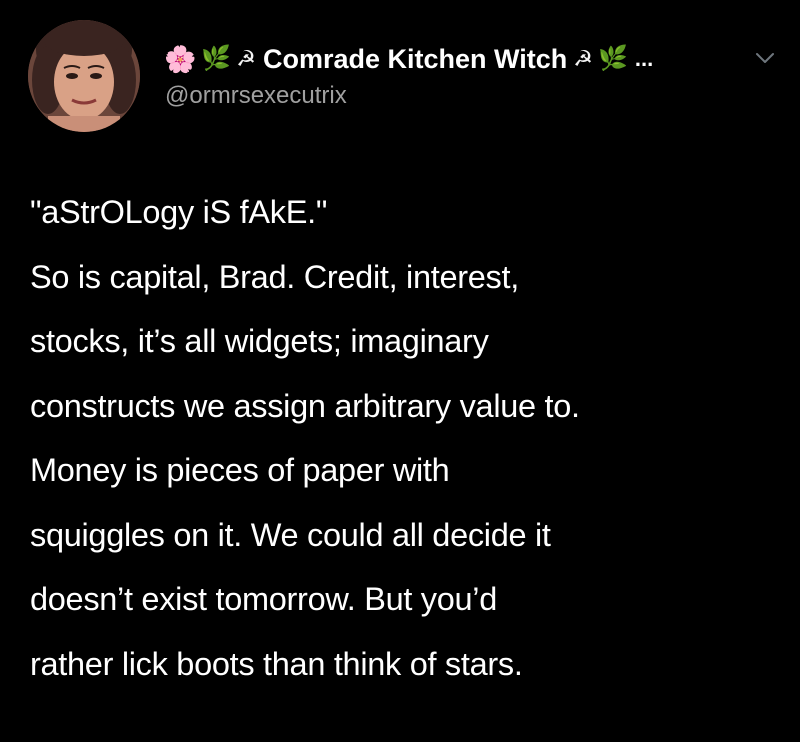 The height and width of the screenshot is (742, 800). What do you see at coordinates (305, 405) in the screenshot?
I see `tweet-text-line: constructs we assign arbitrary value to.` at bounding box center [305, 405].